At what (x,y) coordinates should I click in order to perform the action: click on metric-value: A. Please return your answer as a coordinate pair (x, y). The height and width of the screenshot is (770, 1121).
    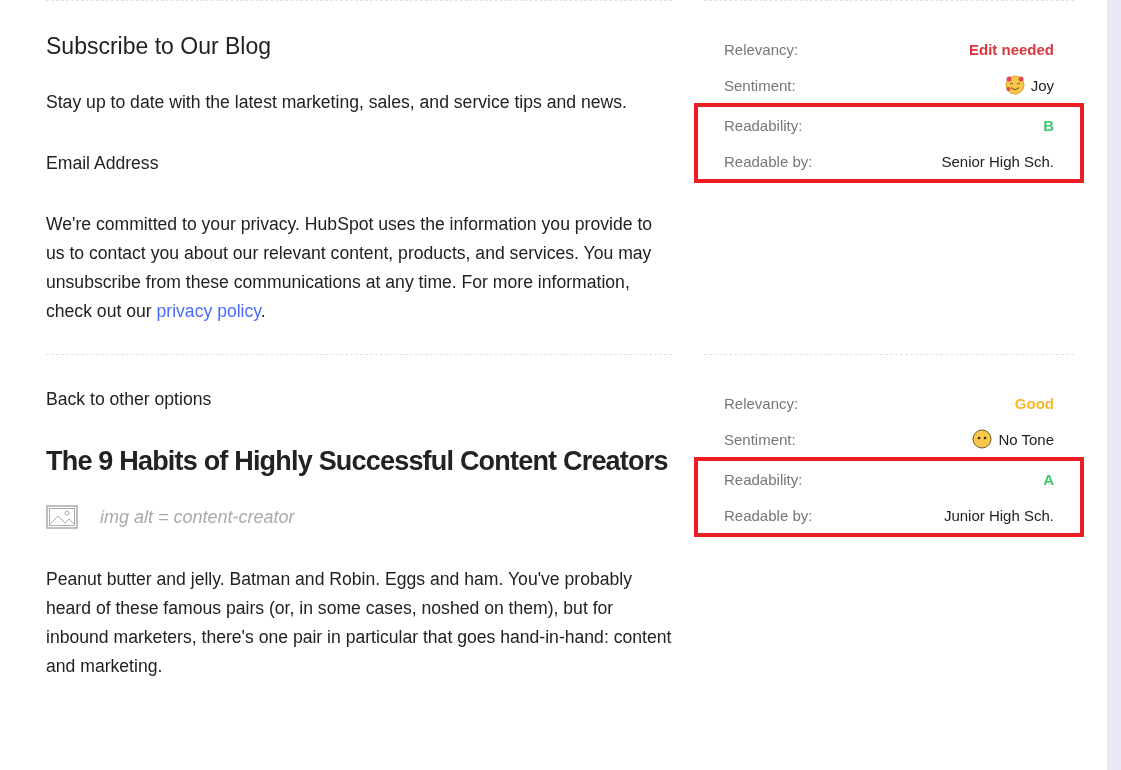
    Looking at the image, I should click on (1048, 479).